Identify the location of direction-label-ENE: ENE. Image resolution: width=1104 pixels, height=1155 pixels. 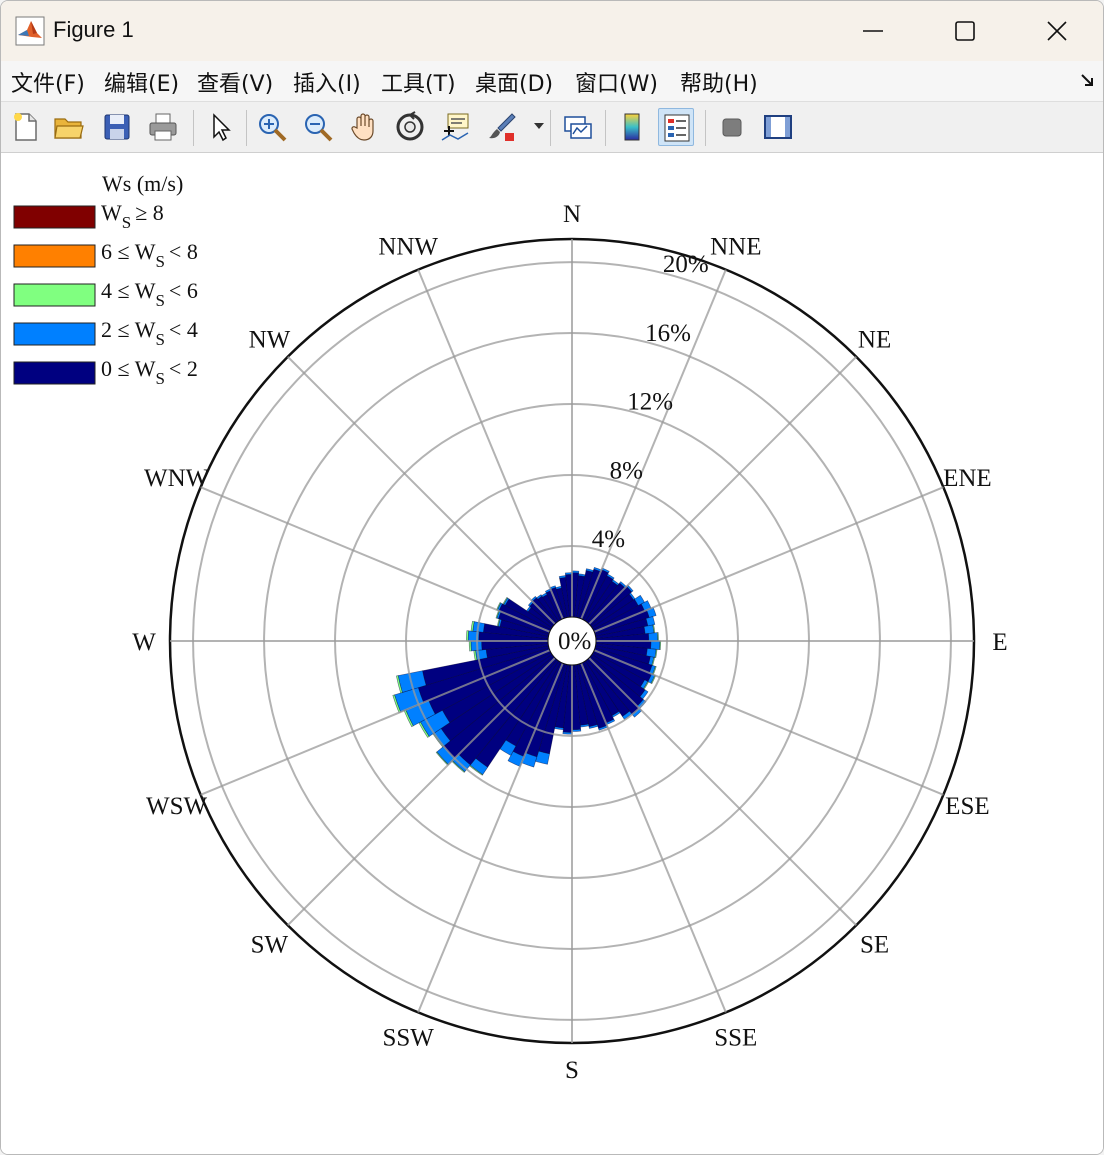
(967, 478).